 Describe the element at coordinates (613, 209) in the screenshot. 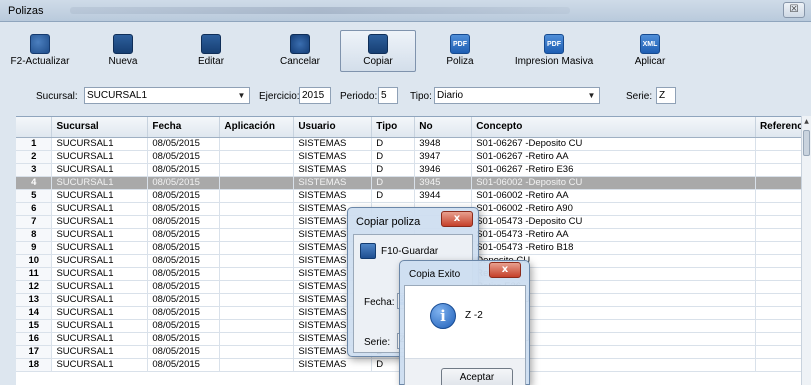

I see `table-cell: S01-06002 -Retiro A90` at that location.